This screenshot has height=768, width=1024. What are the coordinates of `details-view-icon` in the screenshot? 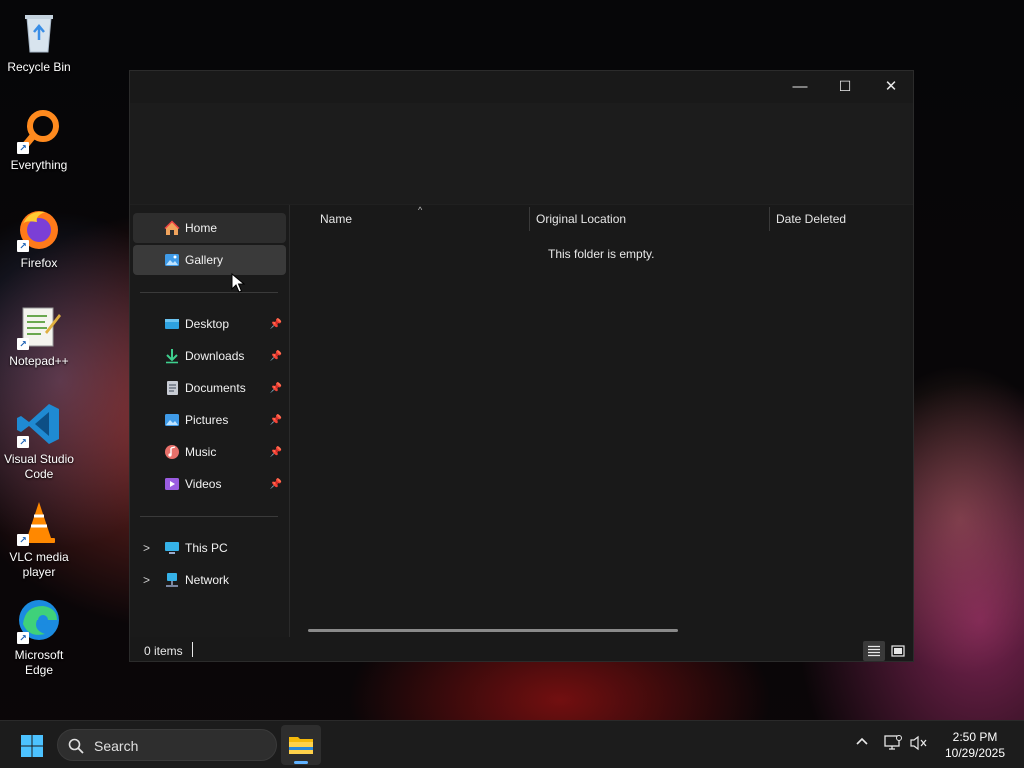 It's located at (874, 651).